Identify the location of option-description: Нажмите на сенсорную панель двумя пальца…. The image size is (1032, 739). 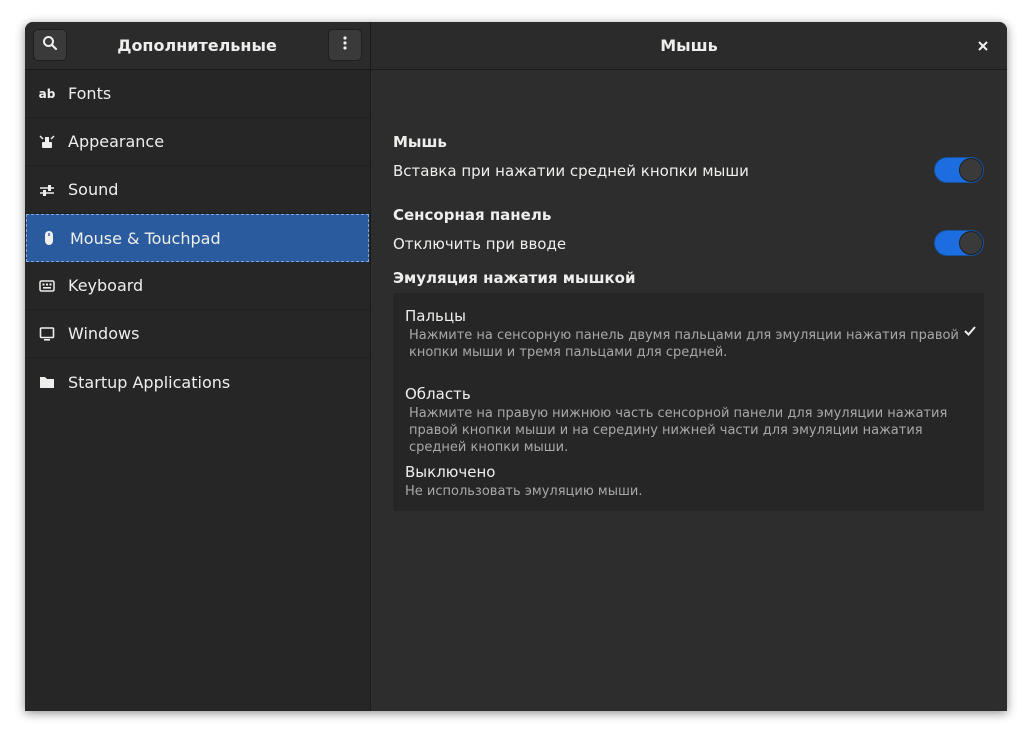
(684, 344).